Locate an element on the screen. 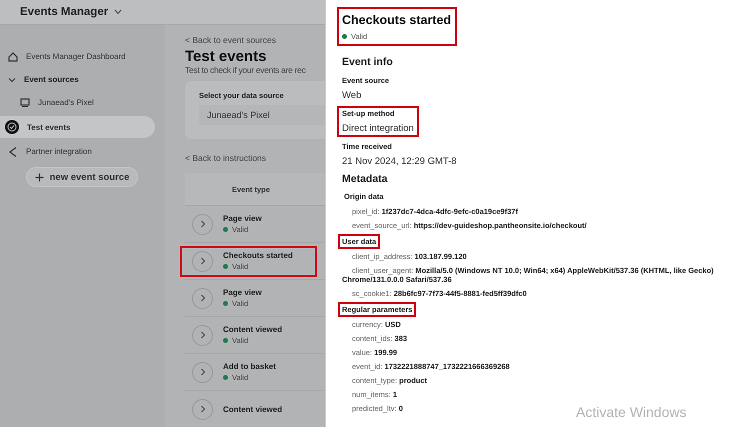 Image resolution: width=753 pixels, height=427 pixels. section-heading: Event info is located at coordinates (368, 62).